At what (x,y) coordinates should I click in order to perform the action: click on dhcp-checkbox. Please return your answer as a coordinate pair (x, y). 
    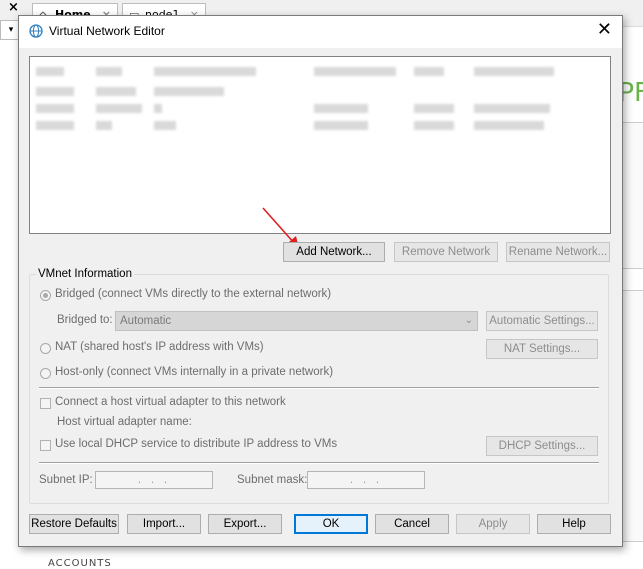
    Looking at the image, I should click on (45, 445).